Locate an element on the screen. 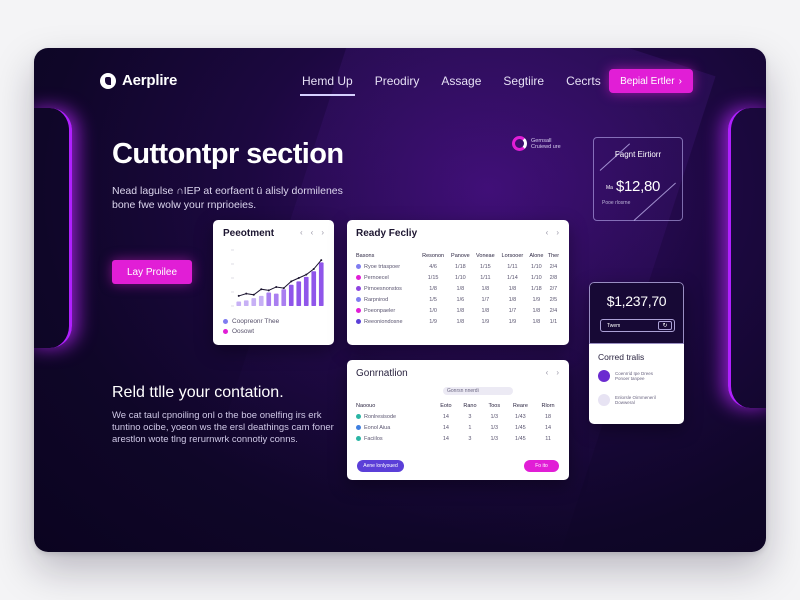 Image resolution: width=800 pixels, height=600 pixels. table-row: Eonol Aiua 14 1 1/3 1/45 14 is located at coordinates (458, 427).